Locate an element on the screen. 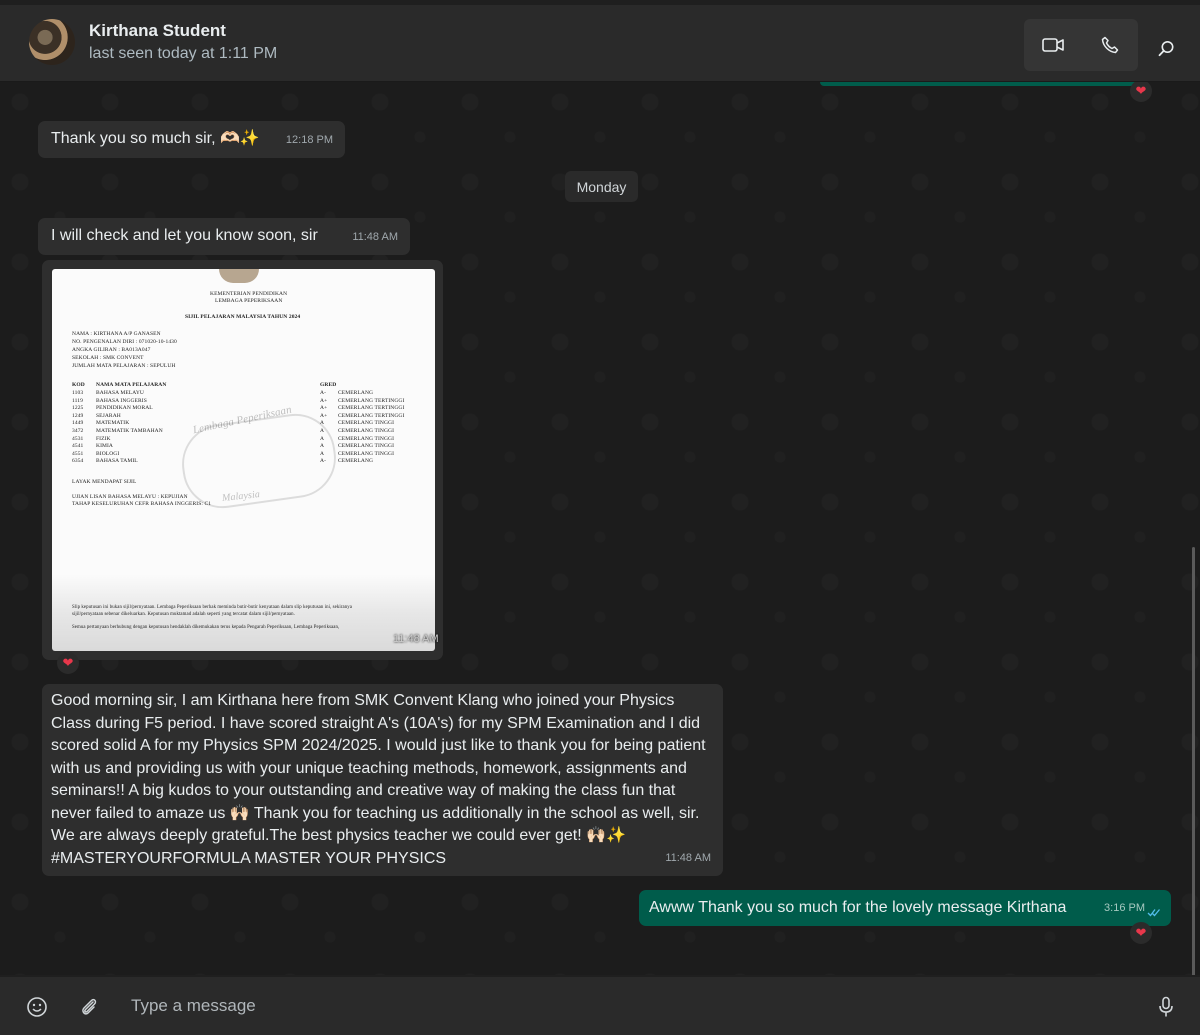 This screenshot has height=1035, width=1200. subject-kod: 1249 is located at coordinates (78, 415).